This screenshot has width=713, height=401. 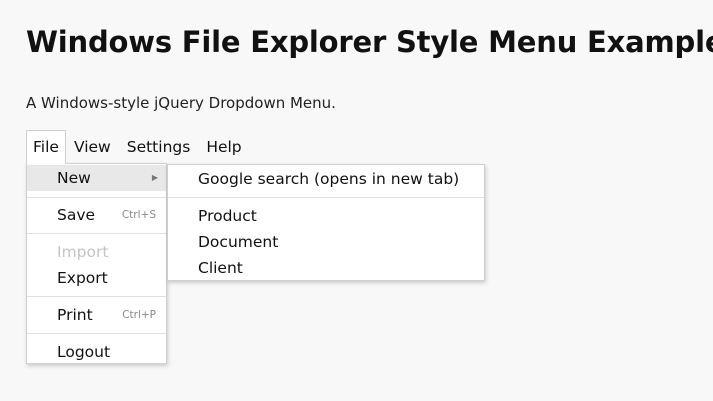 What do you see at coordinates (223, 147) in the screenshot?
I see `menubar-item-help: Help` at bounding box center [223, 147].